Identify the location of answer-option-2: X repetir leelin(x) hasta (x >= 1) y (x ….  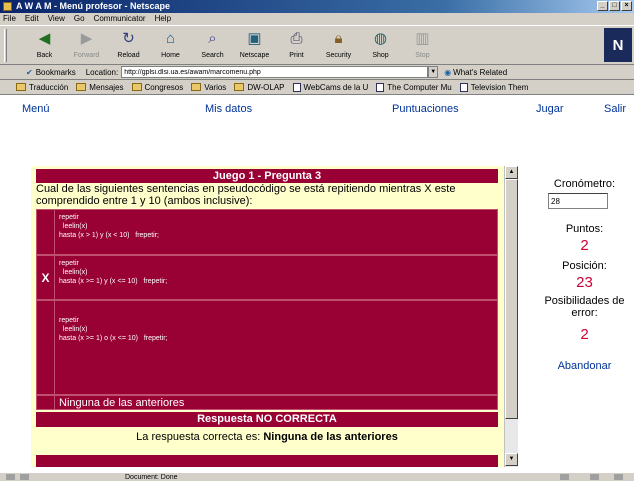
(267, 277).